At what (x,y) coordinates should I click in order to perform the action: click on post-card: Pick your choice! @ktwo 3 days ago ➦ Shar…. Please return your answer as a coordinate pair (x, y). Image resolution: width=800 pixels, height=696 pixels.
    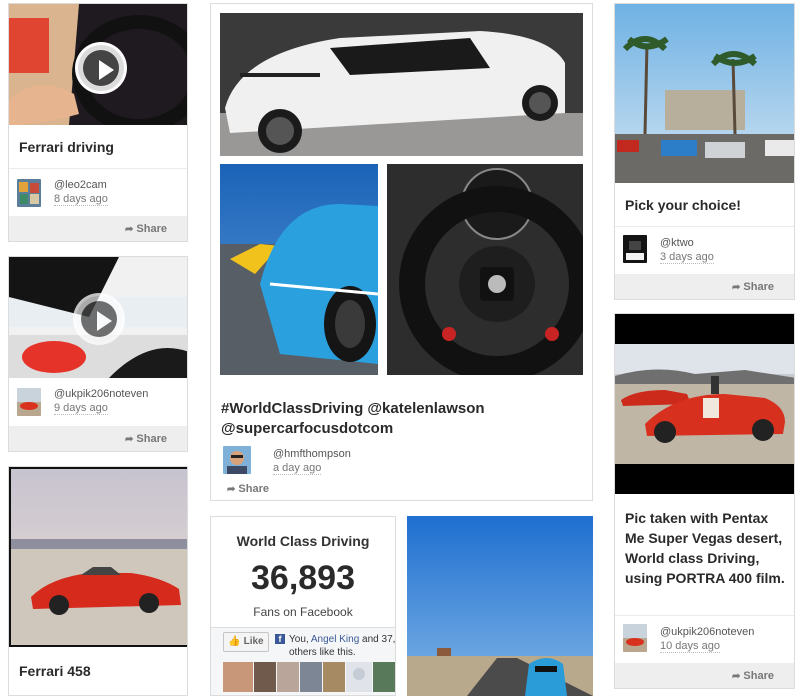
    Looking at the image, I should click on (704, 151).